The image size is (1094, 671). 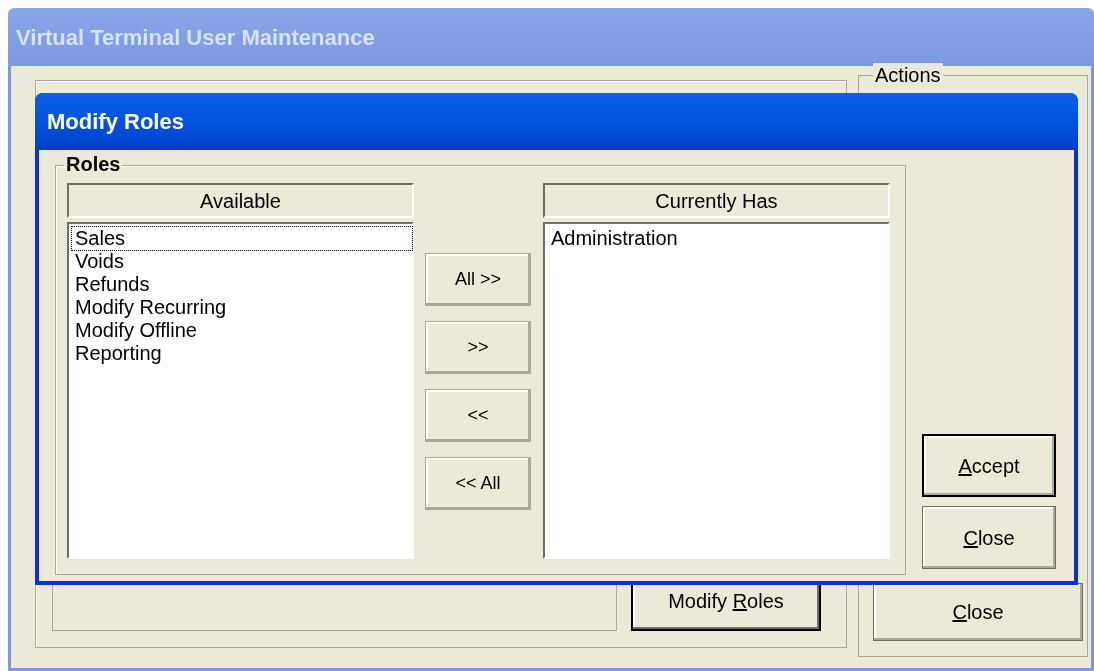 I want to click on list-item: Modify Offline, so click(x=135, y=330).